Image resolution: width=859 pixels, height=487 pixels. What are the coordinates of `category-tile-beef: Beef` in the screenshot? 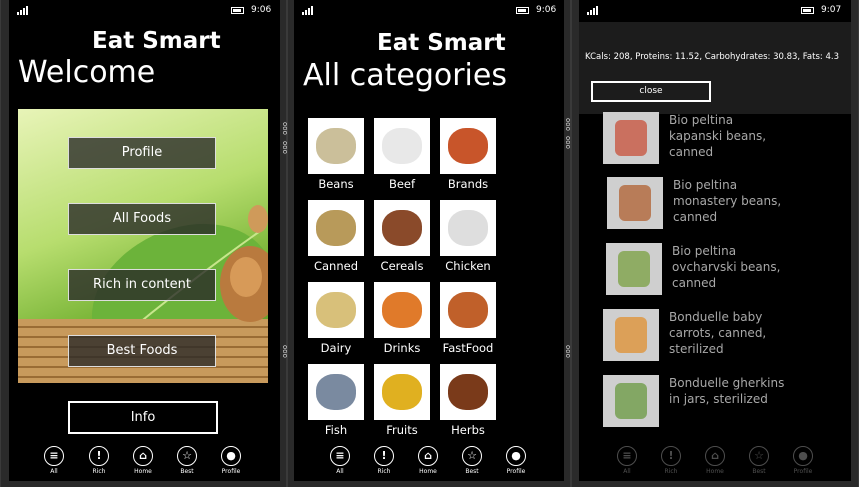 It's located at (402, 154).